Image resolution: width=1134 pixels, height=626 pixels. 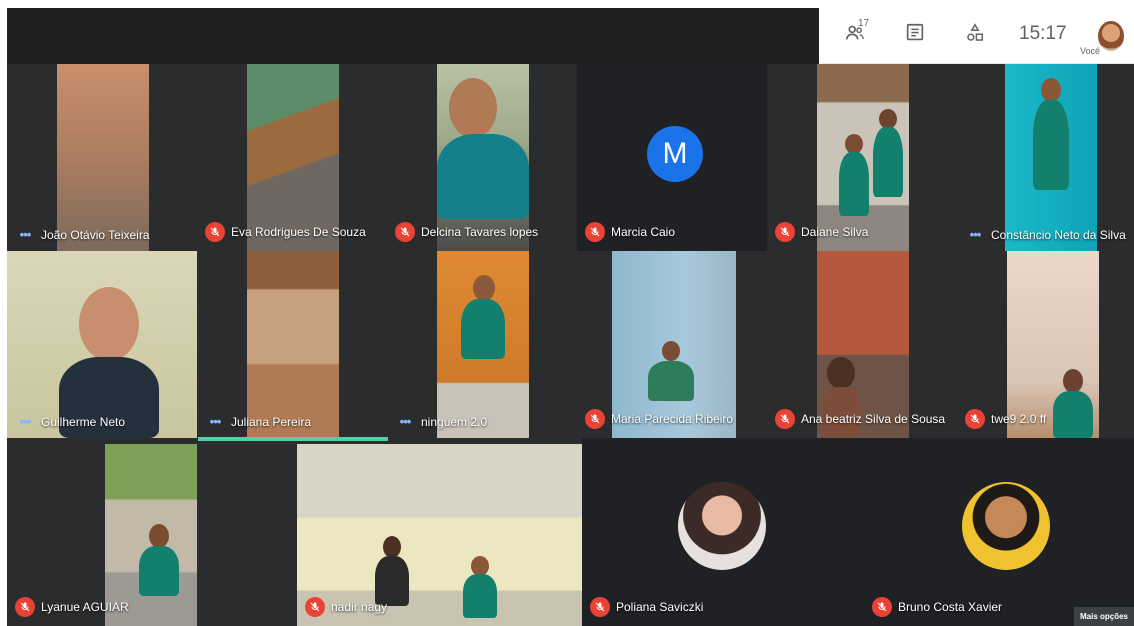 I want to click on more-options-button: Mais opções, so click(x=1103, y=616).